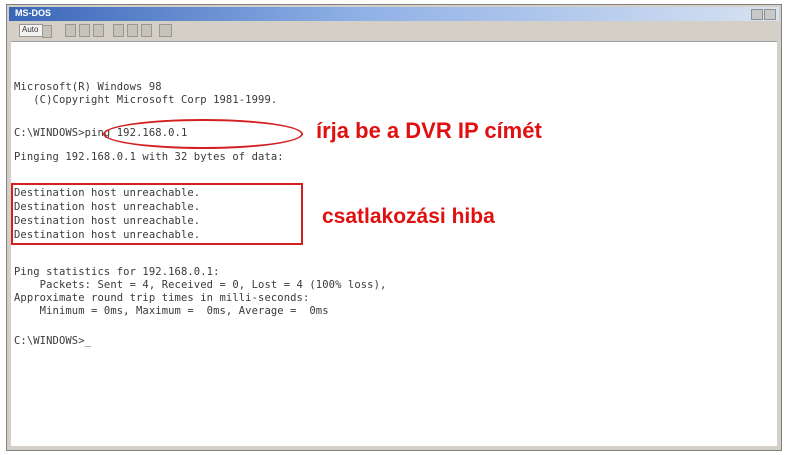 This screenshot has width=789, height=455. What do you see at coordinates (157, 214) in the screenshot?
I see `error-lines-highlight` at bounding box center [157, 214].